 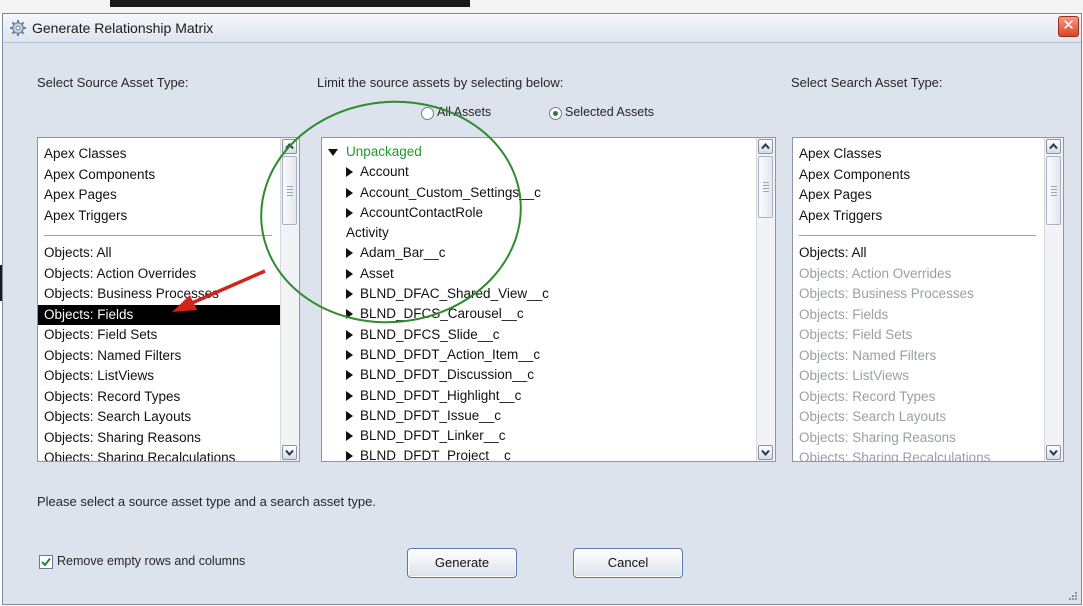 What do you see at coordinates (384, 151) in the screenshot?
I see `tree-node-label: Unpackaged` at bounding box center [384, 151].